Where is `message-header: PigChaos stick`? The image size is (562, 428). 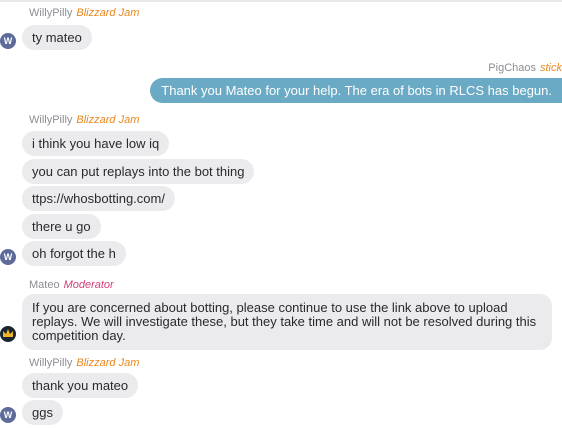 message-header: PigChaos stick is located at coordinates (525, 68).